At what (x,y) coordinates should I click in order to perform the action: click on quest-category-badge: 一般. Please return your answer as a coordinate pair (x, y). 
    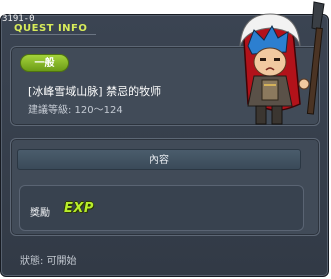
    Looking at the image, I should click on (44, 63).